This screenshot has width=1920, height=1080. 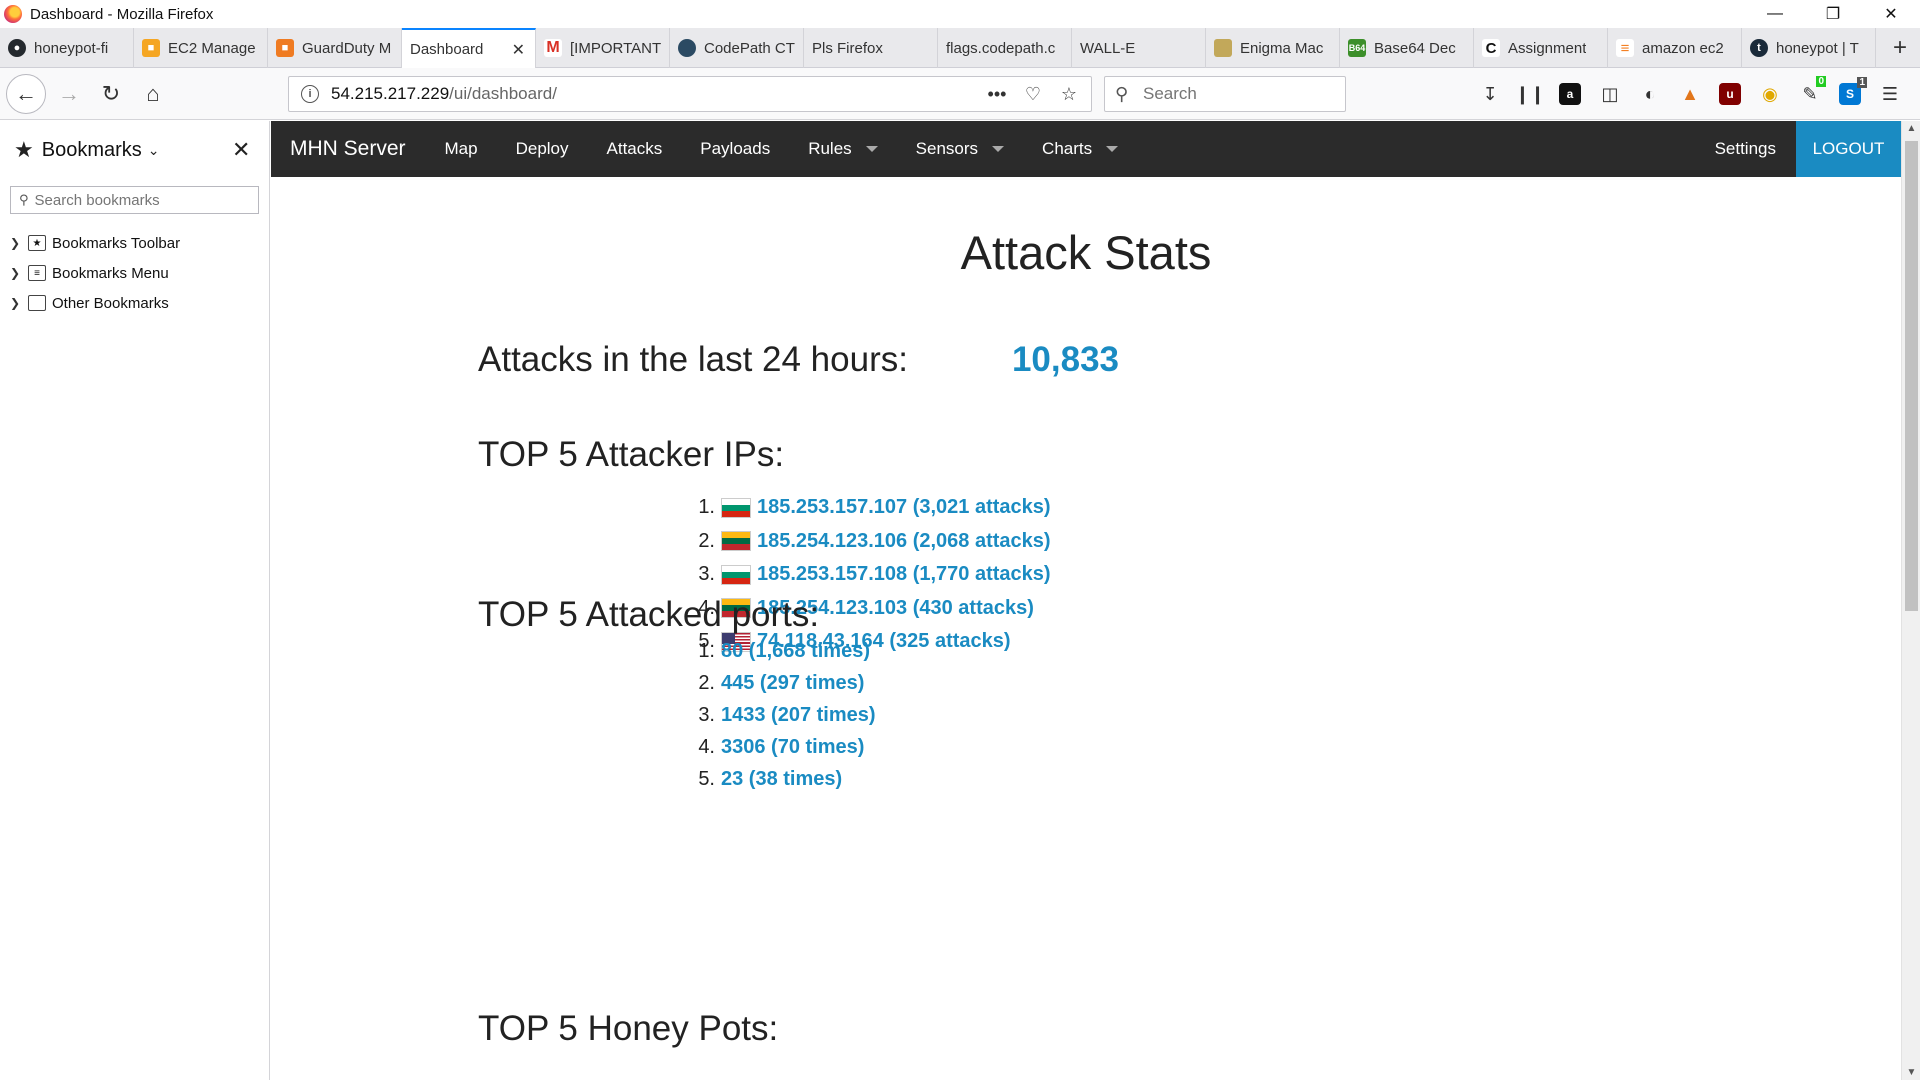 I want to click on sidebar-toggle-icon: ◫, so click(x=1610, y=94).